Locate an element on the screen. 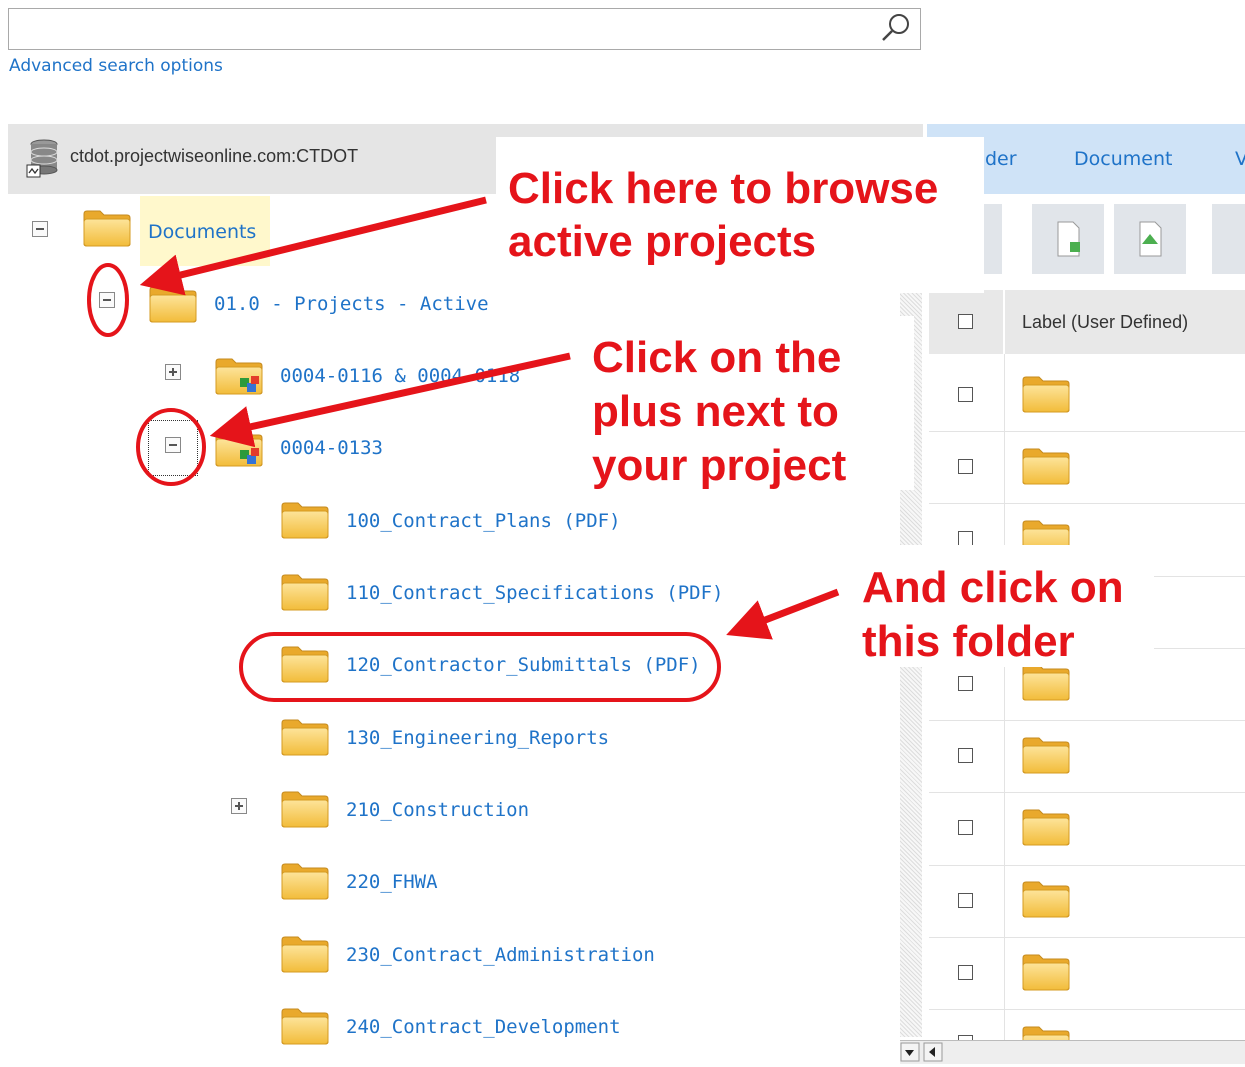 The width and height of the screenshot is (1245, 1067). column-header-label: Label (User Defined) is located at coordinates (1105, 322).